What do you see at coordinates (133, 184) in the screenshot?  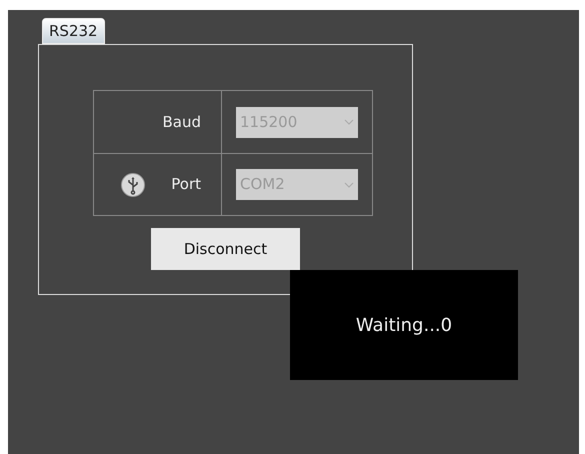 I see `usb-icon` at bounding box center [133, 184].